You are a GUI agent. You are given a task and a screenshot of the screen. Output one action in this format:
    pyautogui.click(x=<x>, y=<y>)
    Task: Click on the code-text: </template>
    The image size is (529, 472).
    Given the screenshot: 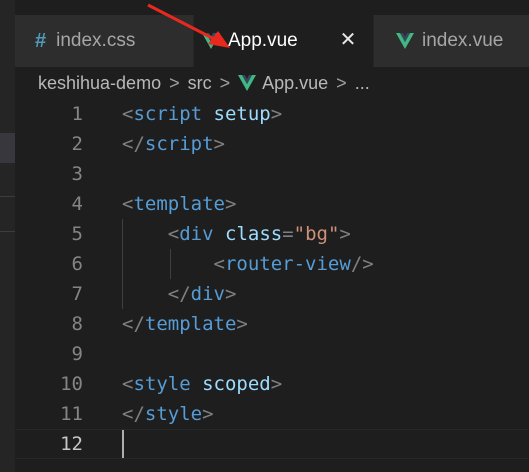 What is the action you would take?
    pyautogui.click(x=185, y=324)
    